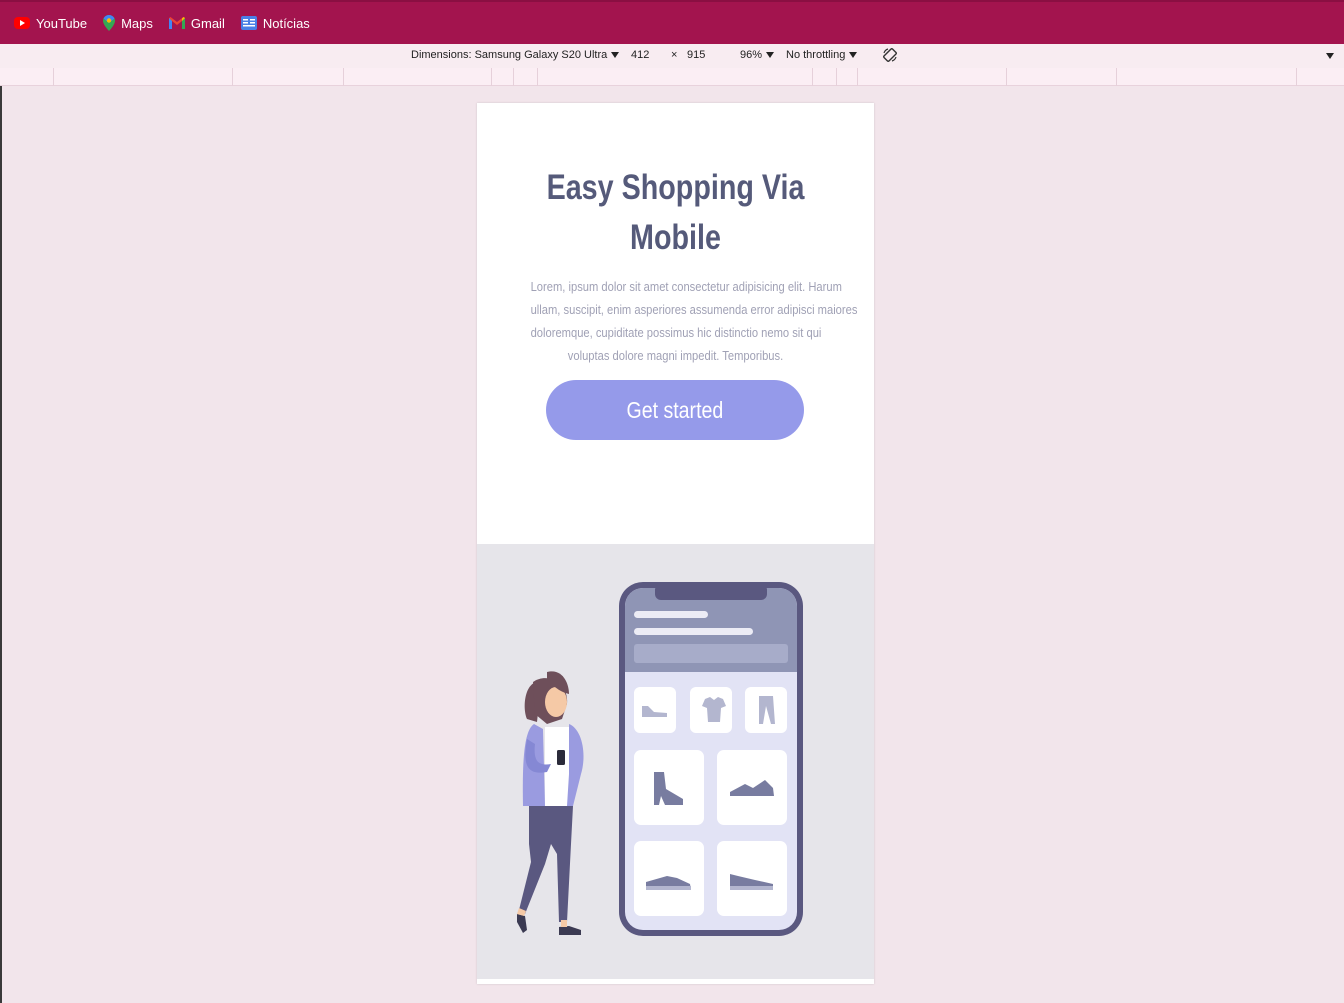  I want to click on height-input: 915, so click(696, 55).